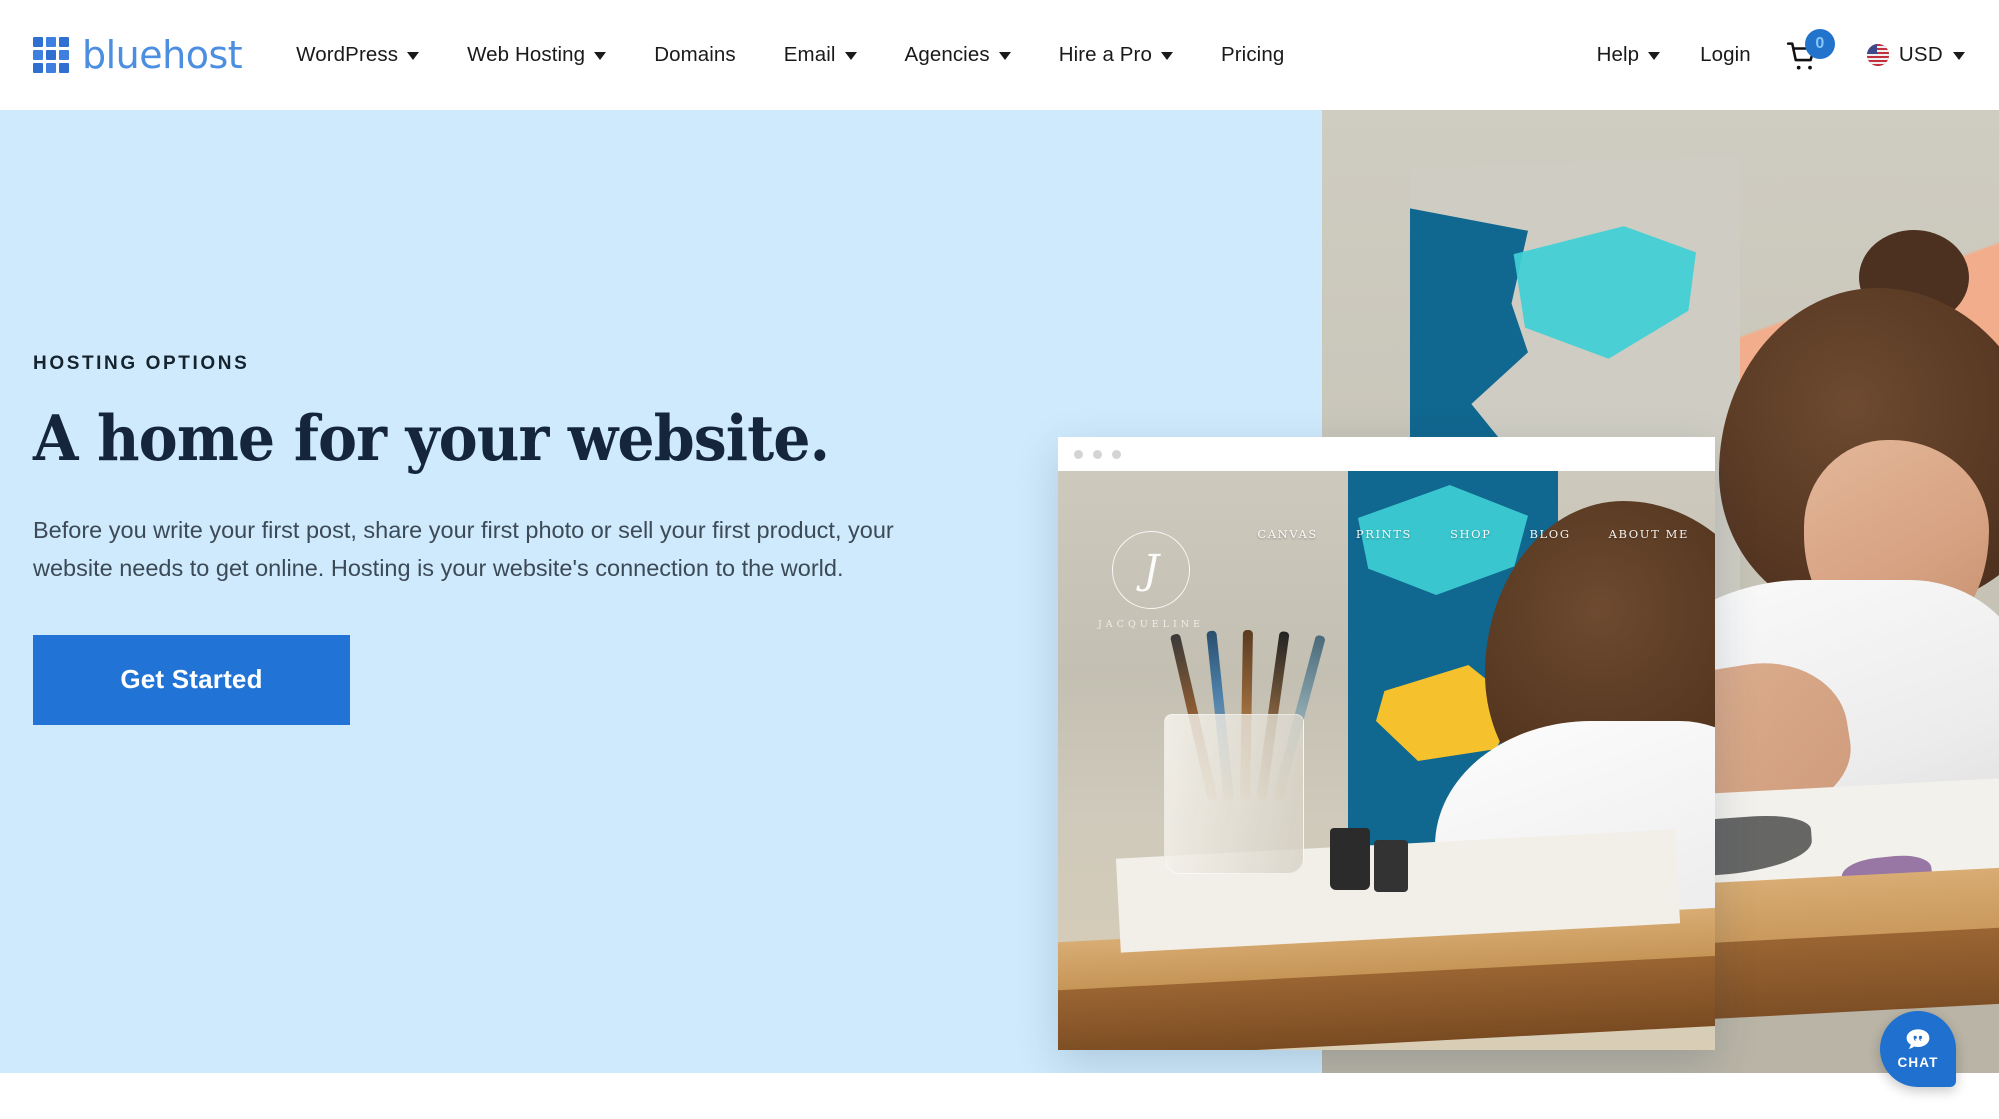 The image size is (1999, 1119). I want to click on mockup-nav-blog: BLOG, so click(1550, 534).